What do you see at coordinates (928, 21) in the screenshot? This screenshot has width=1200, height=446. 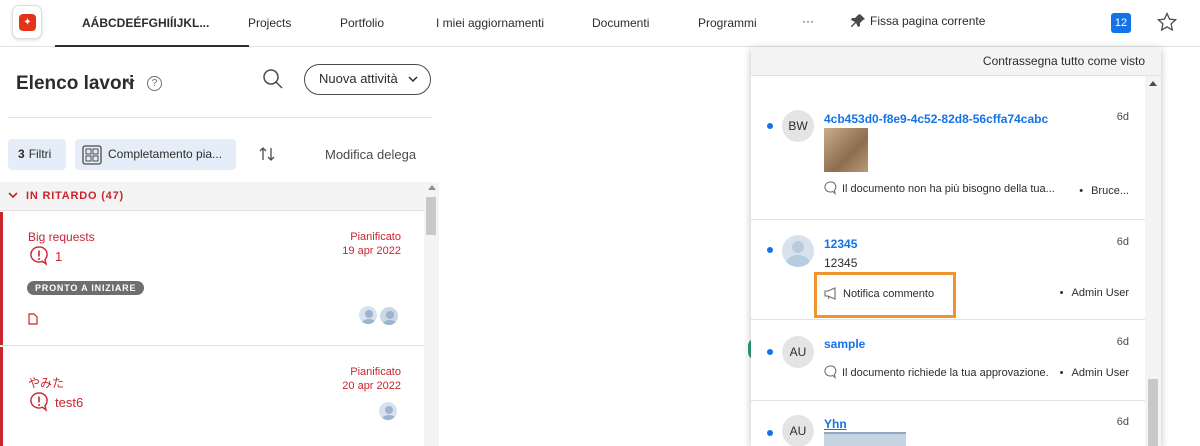 I see `pin-label: Fissa pagina corrente` at bounding box center [928, 21].